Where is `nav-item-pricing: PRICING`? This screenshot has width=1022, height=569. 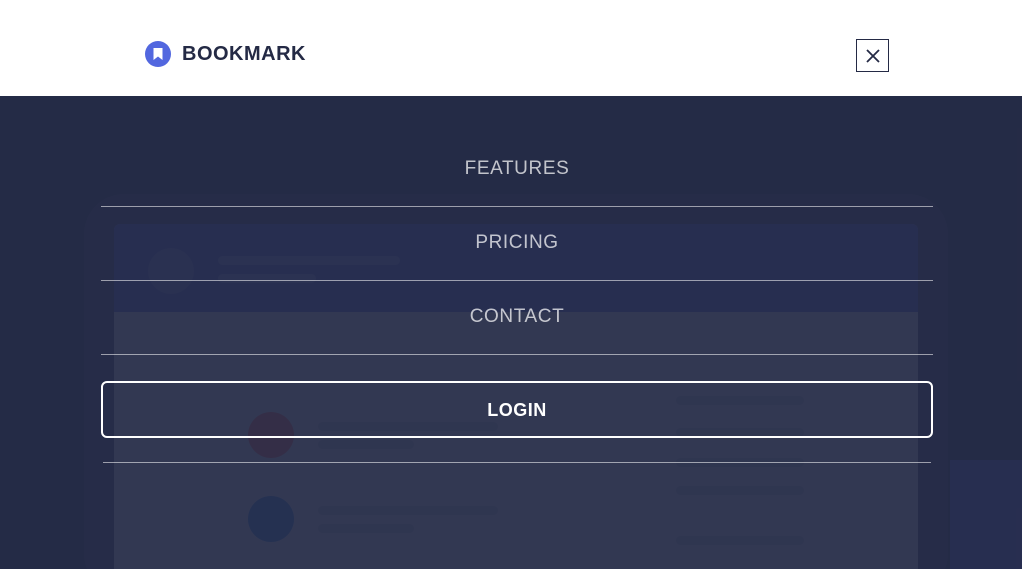 nav-item-pricing: PRICING is located at coordinates (517, 244).